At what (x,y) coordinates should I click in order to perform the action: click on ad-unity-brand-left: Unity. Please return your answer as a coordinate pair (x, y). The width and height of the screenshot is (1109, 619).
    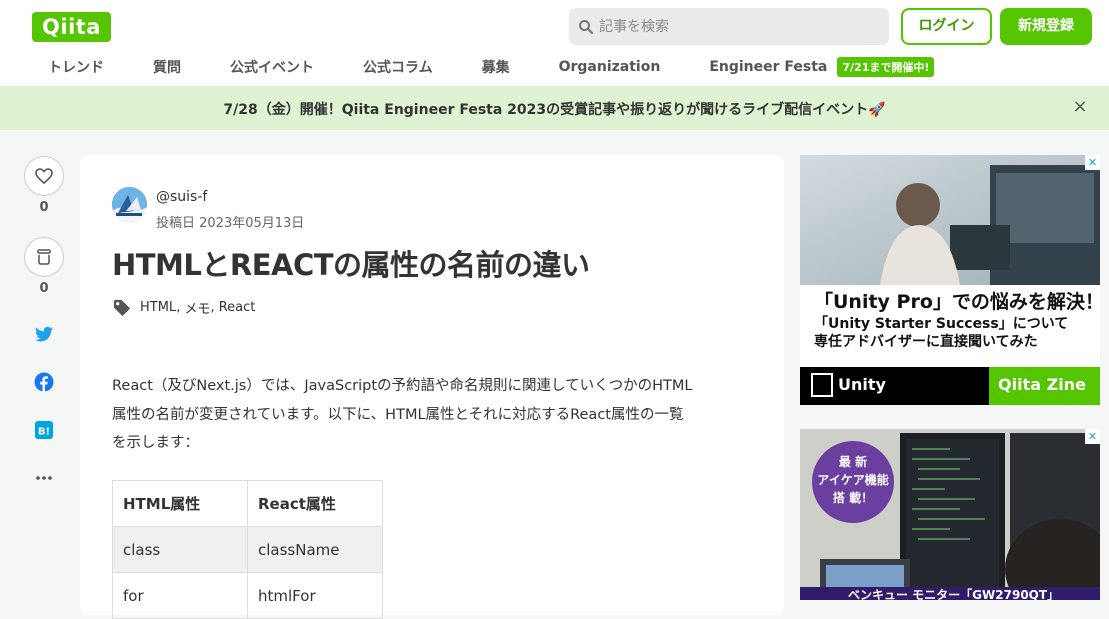
    Looking at the image, I should click on (862, 384).